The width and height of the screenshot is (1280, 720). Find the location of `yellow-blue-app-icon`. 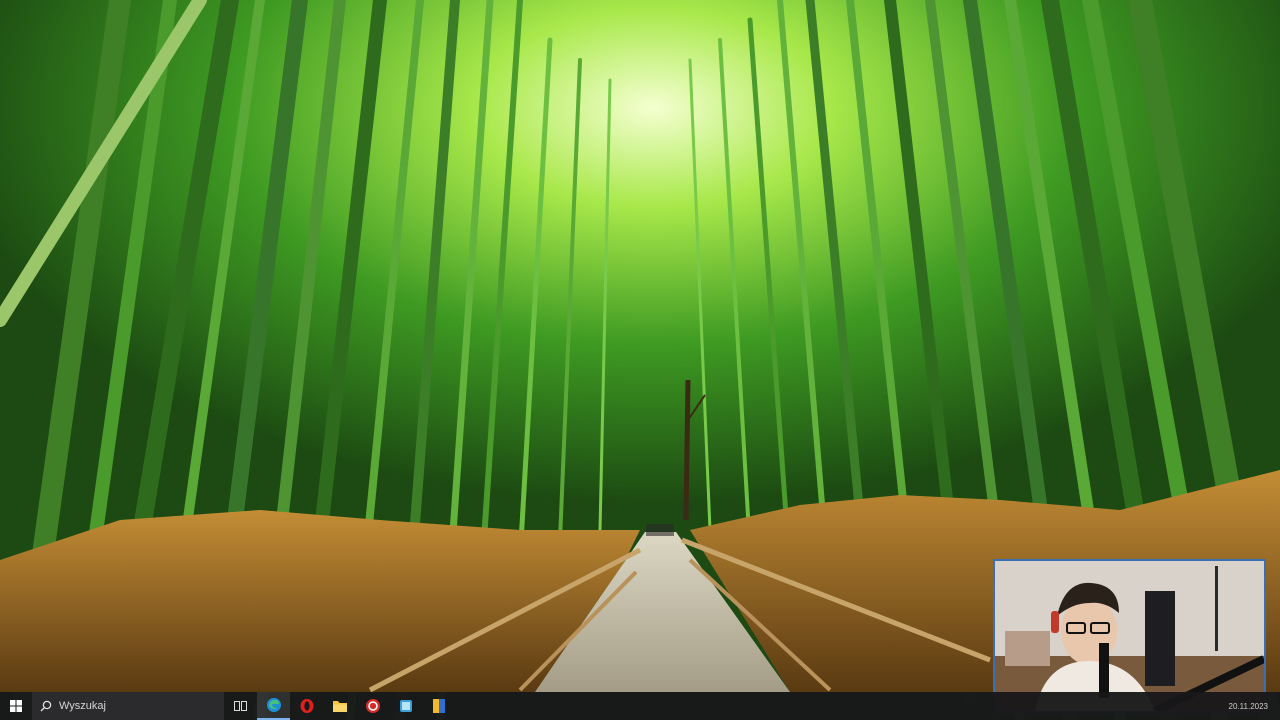

yellow-blue-app-icon is located at coordinates (438, 706).